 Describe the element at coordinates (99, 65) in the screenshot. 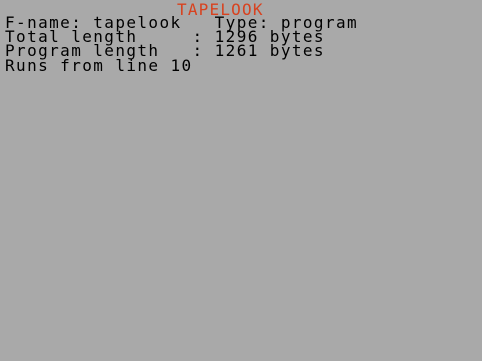

I see `autostart-line: Runs from line 10` at that location.